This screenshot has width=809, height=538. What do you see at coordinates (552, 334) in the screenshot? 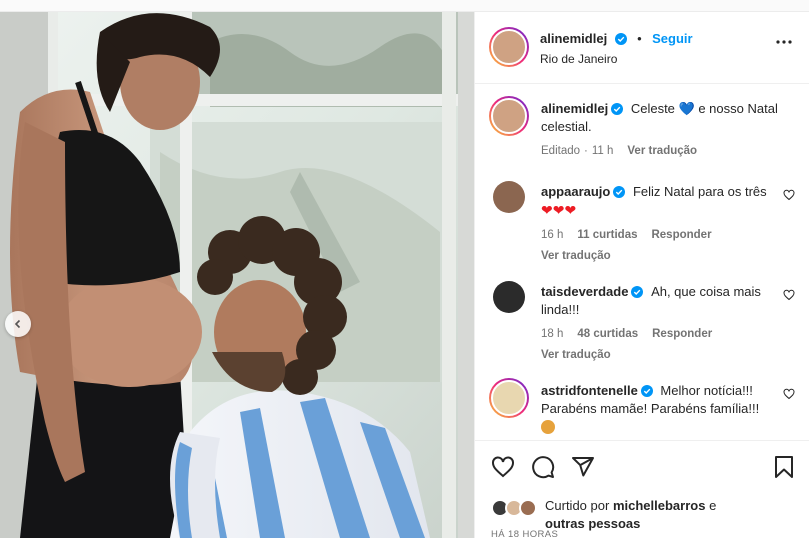
I see `comment-time: 18 h` at bounding box center [552, 334].